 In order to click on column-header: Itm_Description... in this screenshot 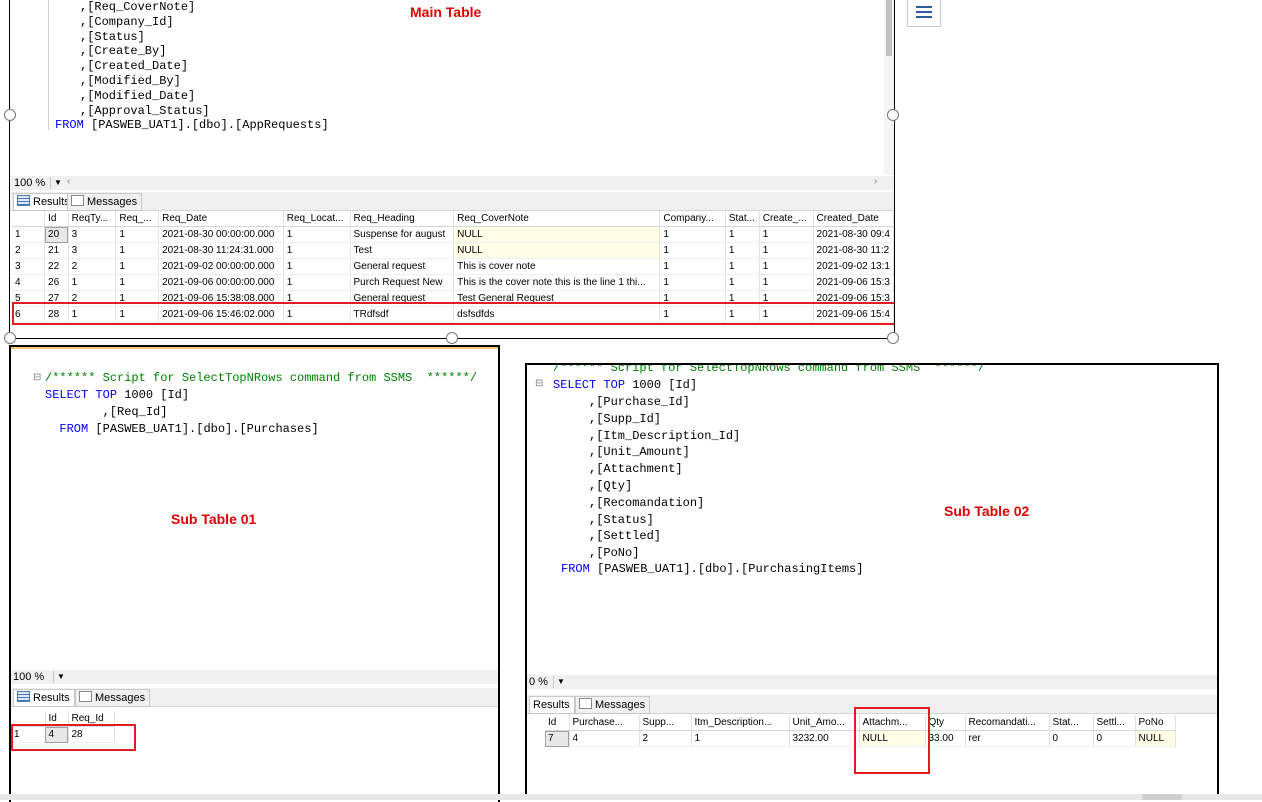, I will do `click(740, 723)`.